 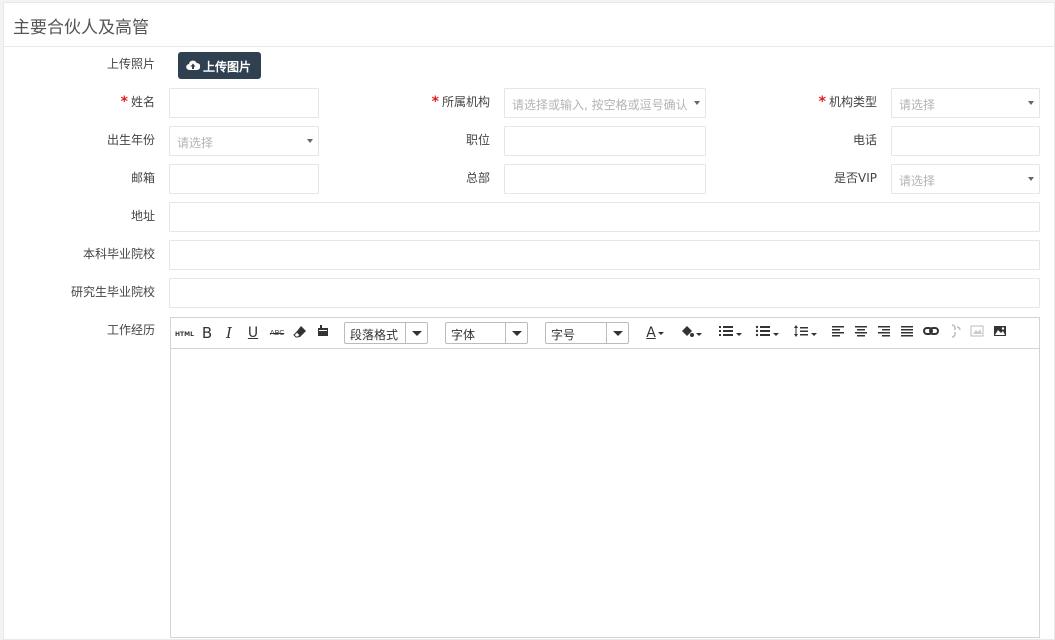 I want to click on upload-photo-button: 上传图片, so click(x=219, y=65).